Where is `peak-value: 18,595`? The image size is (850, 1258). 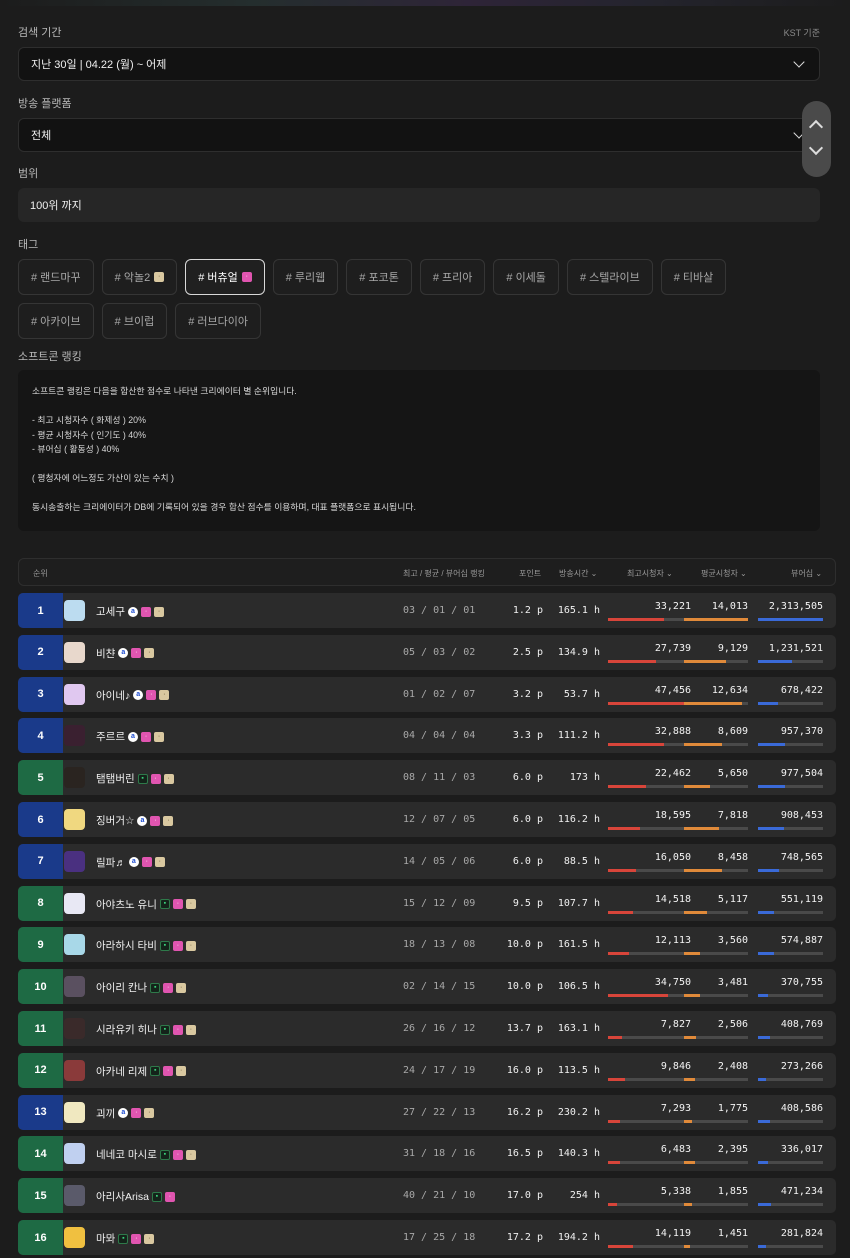 peak-value: 18,595 is located at coordinates (672, 815).